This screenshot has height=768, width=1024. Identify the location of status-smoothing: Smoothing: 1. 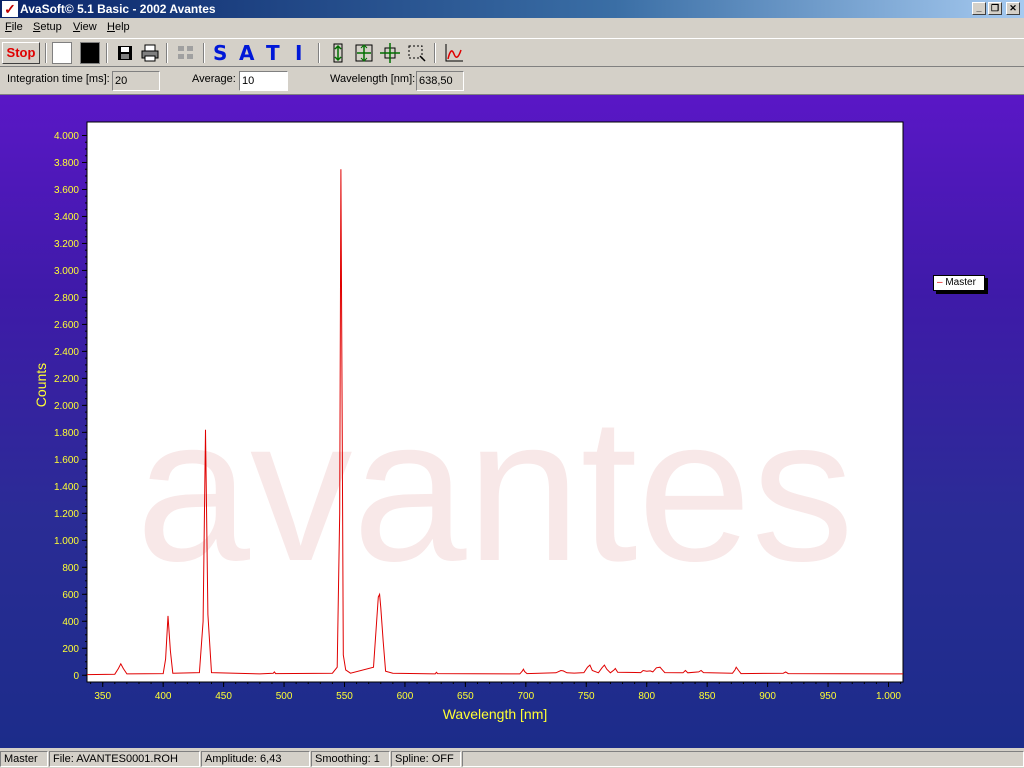
(350, 759).